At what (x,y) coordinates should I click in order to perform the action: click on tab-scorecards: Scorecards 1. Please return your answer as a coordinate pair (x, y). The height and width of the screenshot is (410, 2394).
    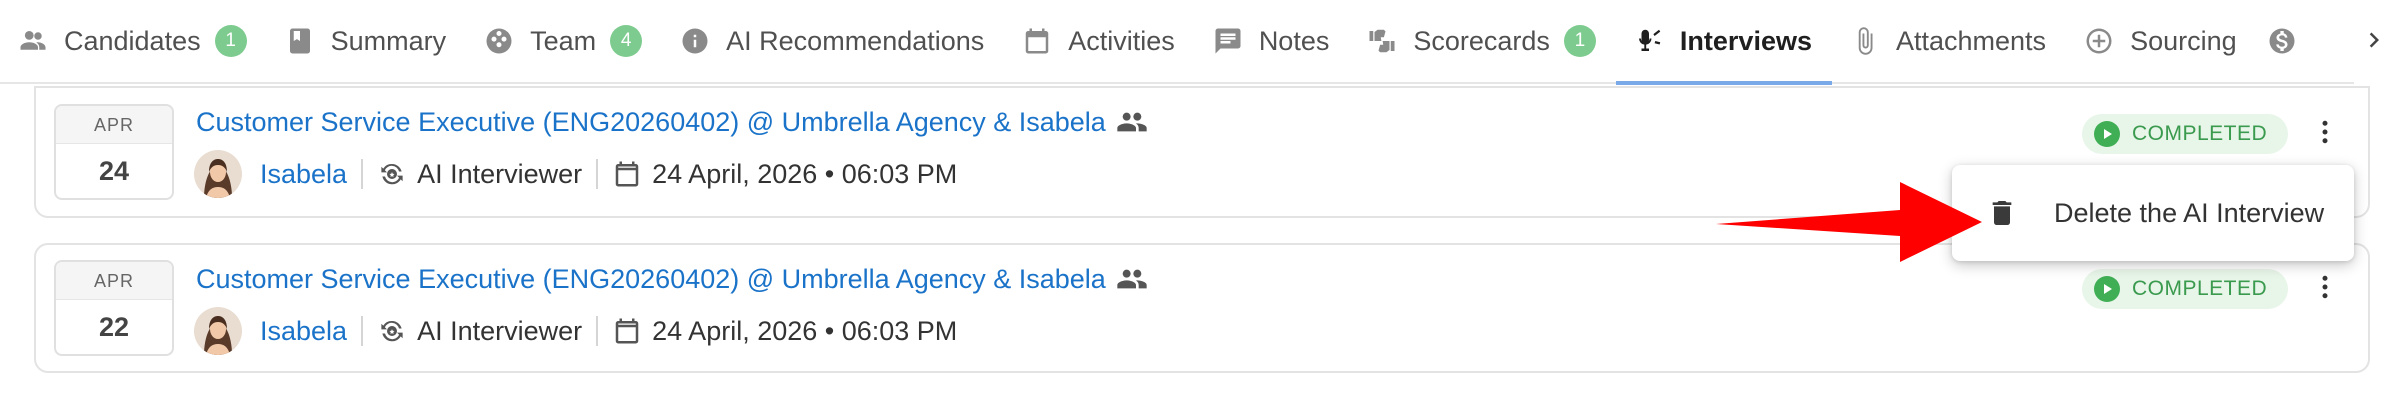
    Looking at the image, I should click on (1482, 41).